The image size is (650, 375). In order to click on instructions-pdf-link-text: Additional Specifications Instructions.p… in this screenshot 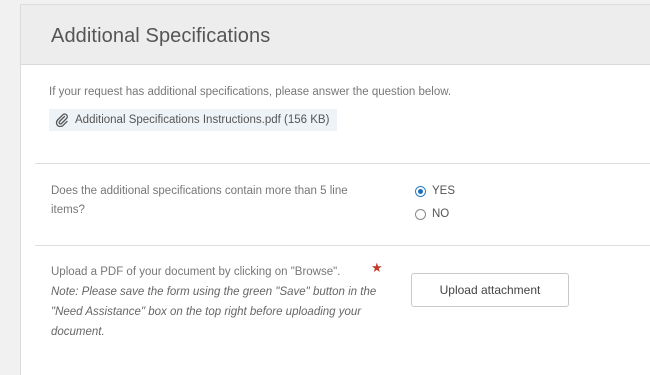, I will do `click(202, 120)`.